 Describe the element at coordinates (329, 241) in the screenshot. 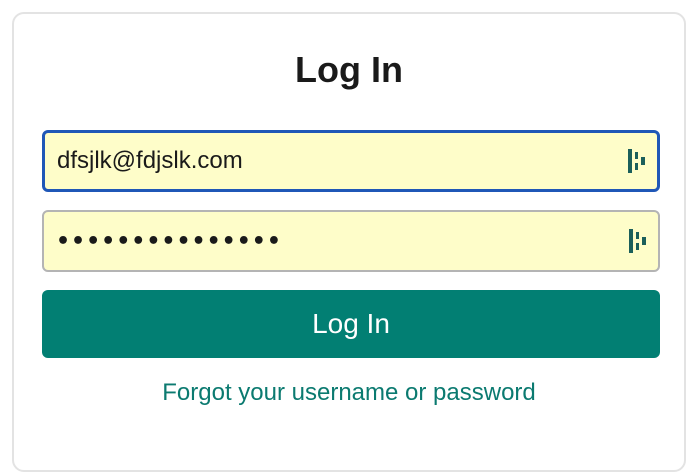

I see `password-value: •••••••••••••••` at that location.